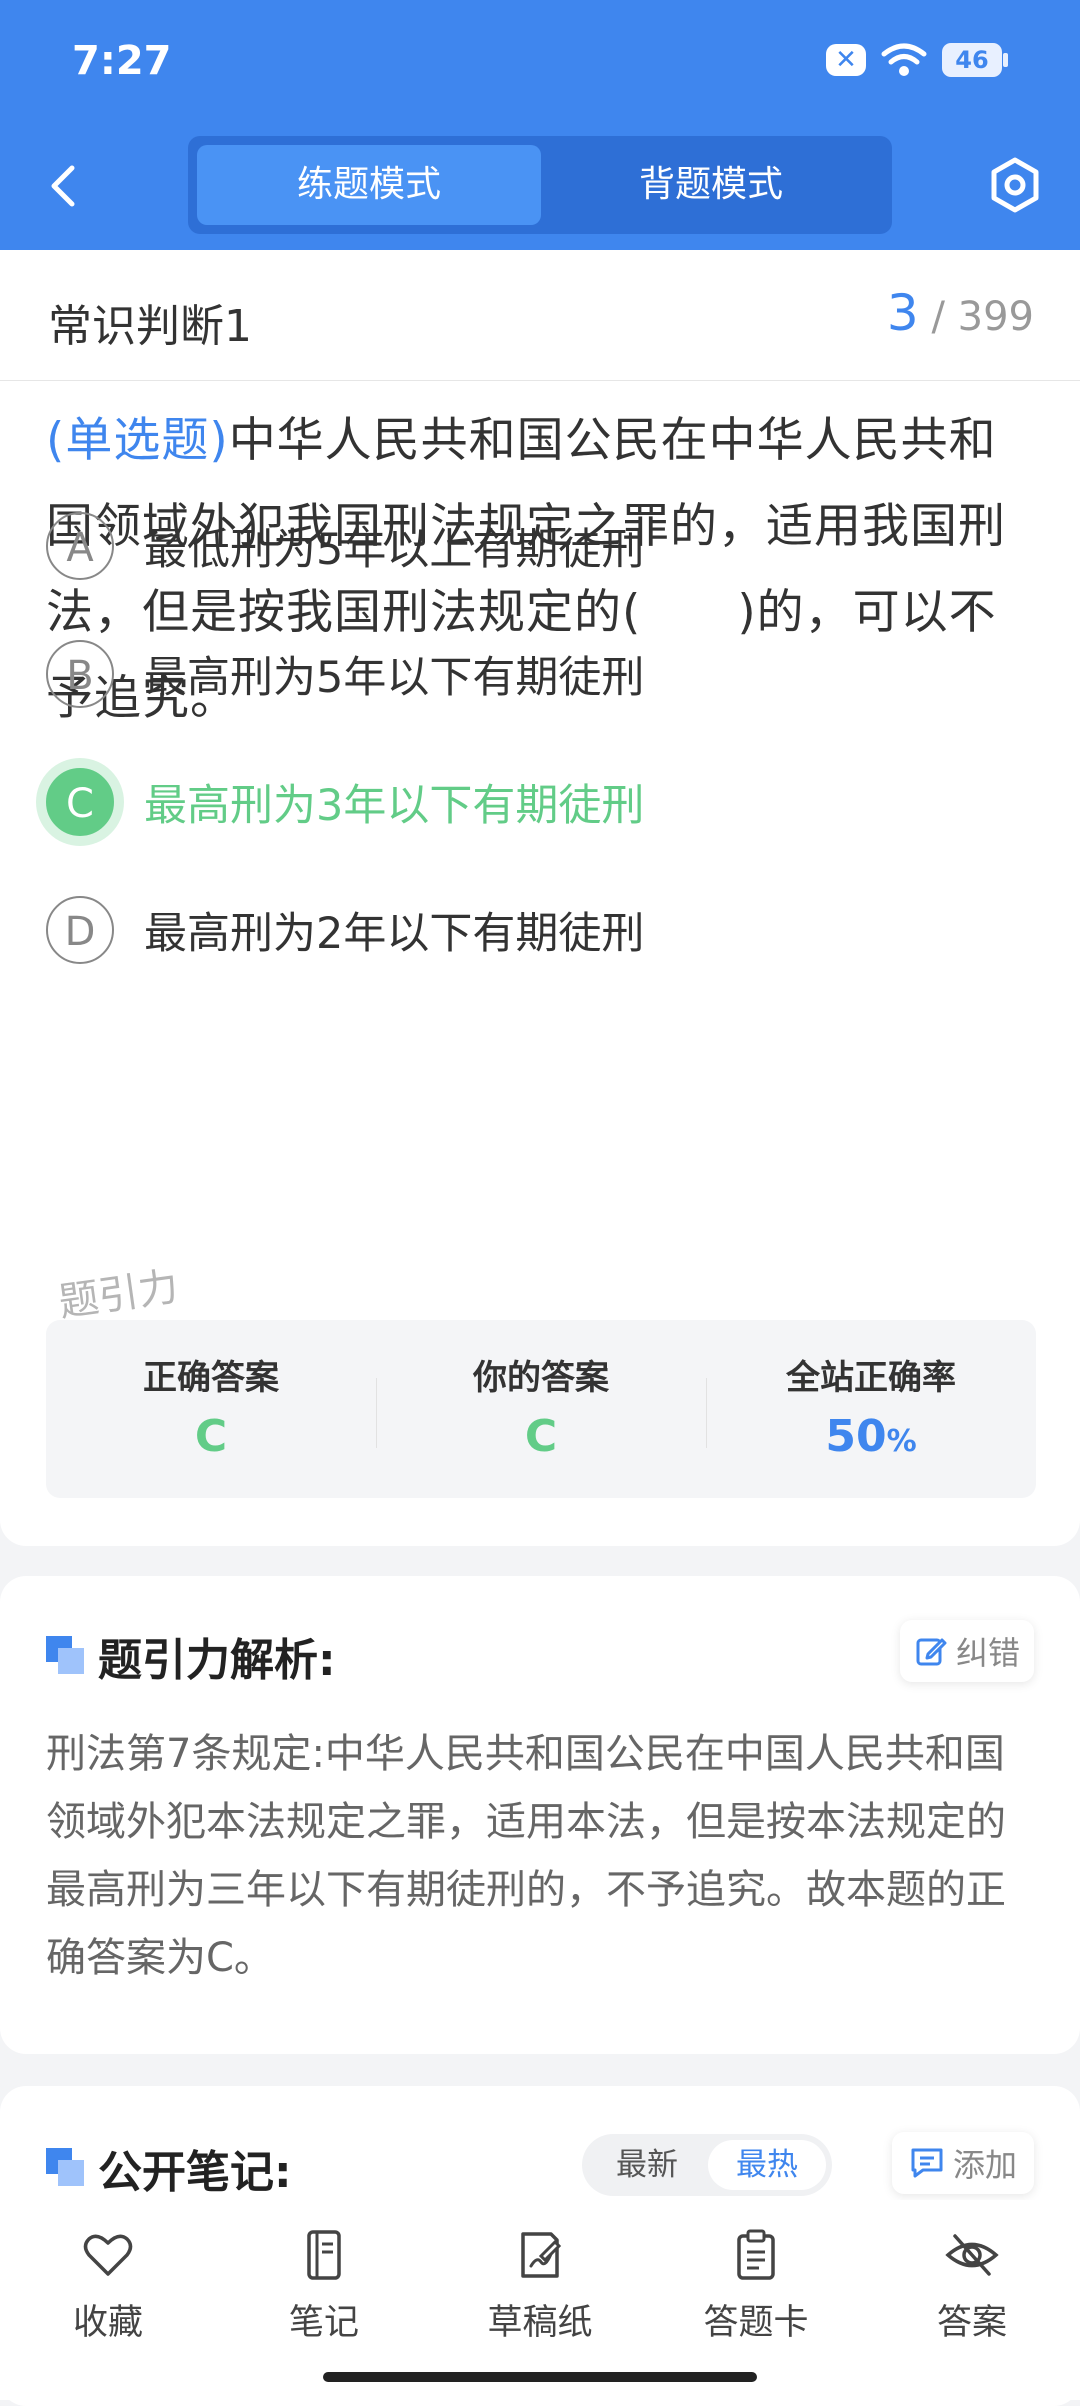  What do you see at coordinates (369, 185) in the screenshot?
I see `tab-practice-mode: 练题模式` at bounding box center [369, 185].